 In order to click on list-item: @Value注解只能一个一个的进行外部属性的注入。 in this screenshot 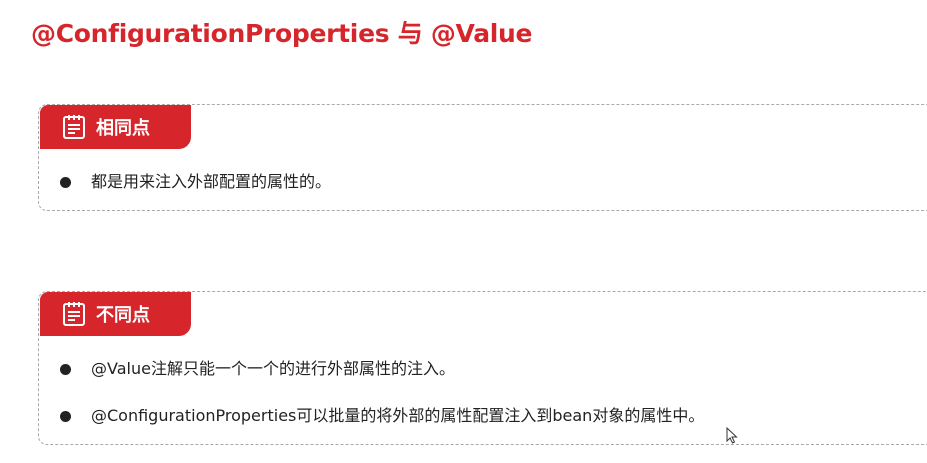, I will do `click(483, 369)`.